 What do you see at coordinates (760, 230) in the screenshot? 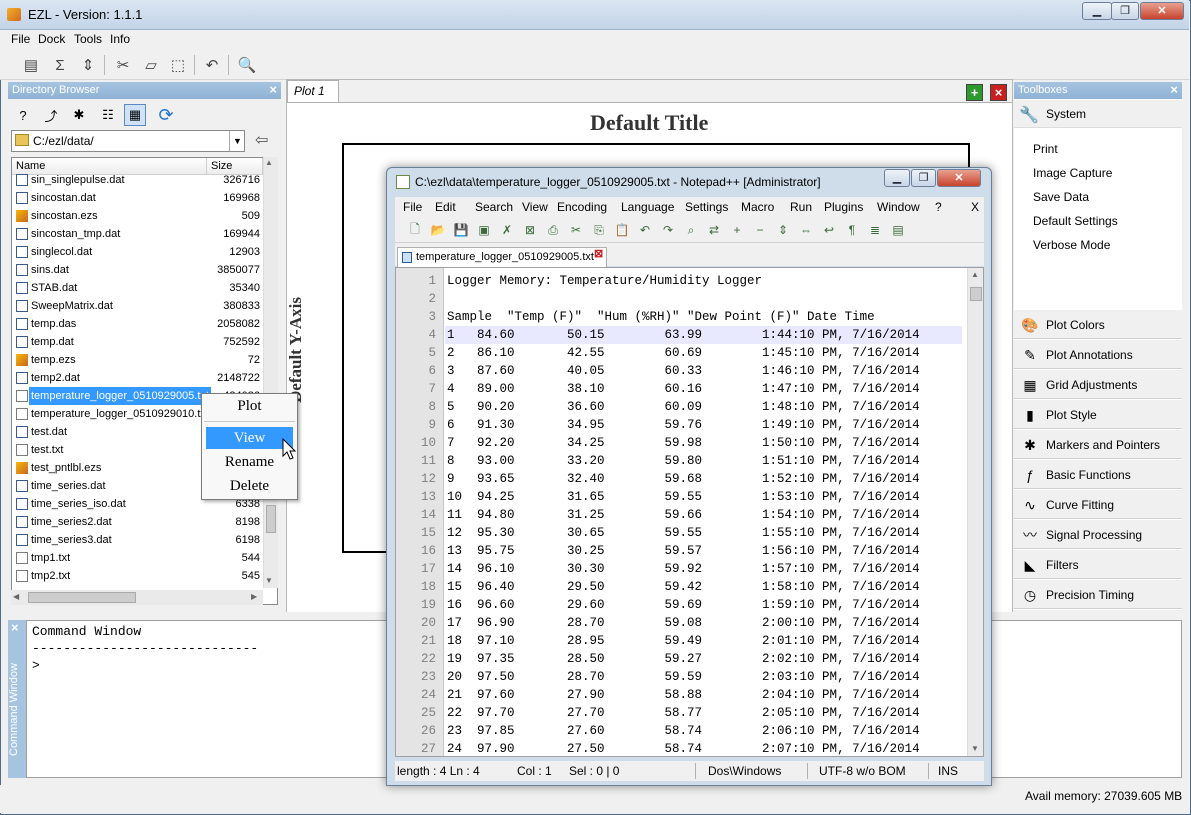
I see `zoom-out-icon: −` at bounding box center [760, 230].